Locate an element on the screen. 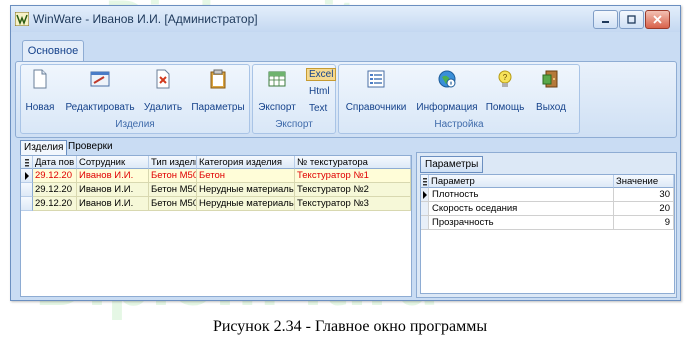 Image resolution: width=700 pixels, height=350 pixels. references-button: Справочники is located at coordinates (376, 91).